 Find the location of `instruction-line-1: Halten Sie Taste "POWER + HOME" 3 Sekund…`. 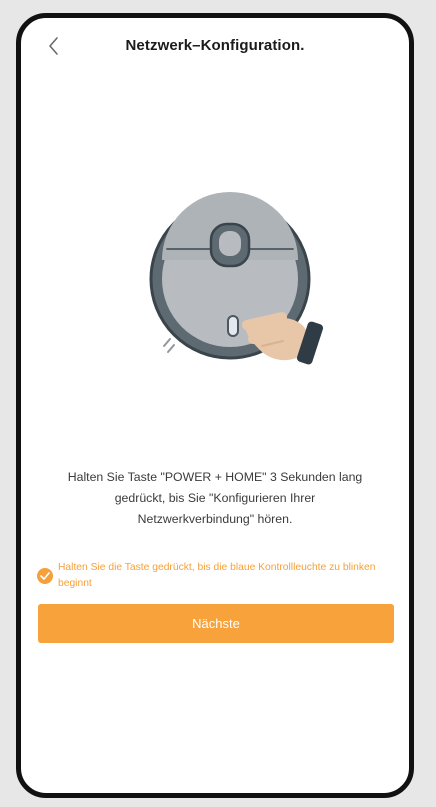

instruction-line-1: Halten Sie Taste "POWER + HOME" 3 Sekund… is located at coordinates (215, 477).